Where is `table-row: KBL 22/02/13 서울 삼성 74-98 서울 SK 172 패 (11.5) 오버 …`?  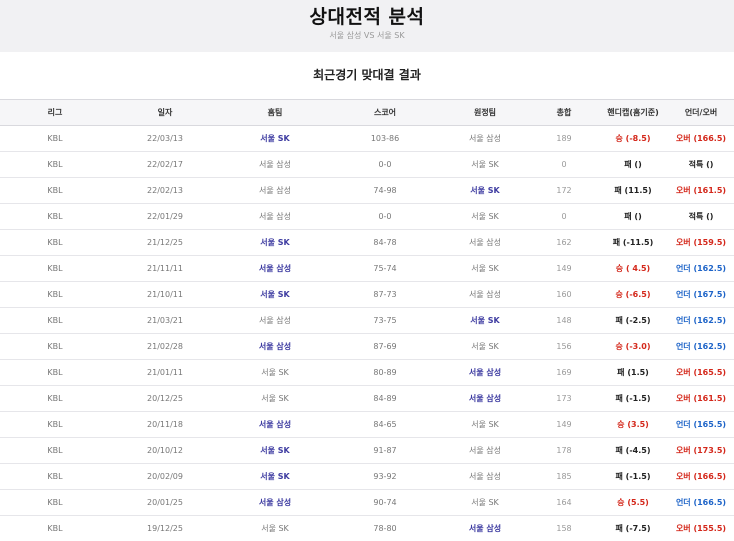 table-row: KBL 22/02/13 서울 삼성 74-98 서울 SK 172 패 (11.5) 오버 … is located at coordinates (367, 190).